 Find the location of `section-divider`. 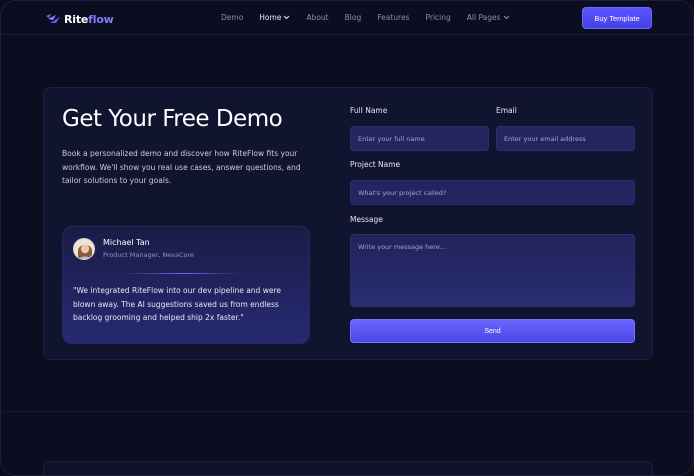

section-divider is located at coordinates (347, 411).